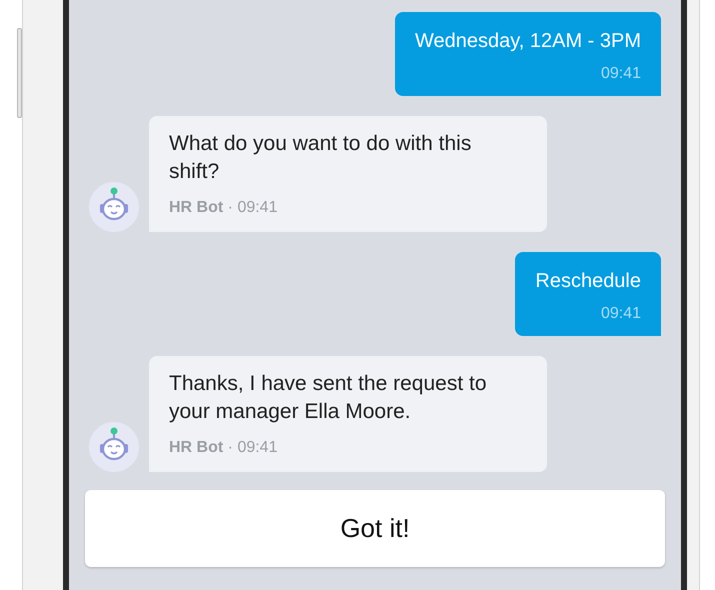 Image resolution: width=715 pixels, height=590 pixels. What do you see at coordinates (588, 281) in the screenshot?
I see `message-text: Reschedule` at bounding box center [588, 281].